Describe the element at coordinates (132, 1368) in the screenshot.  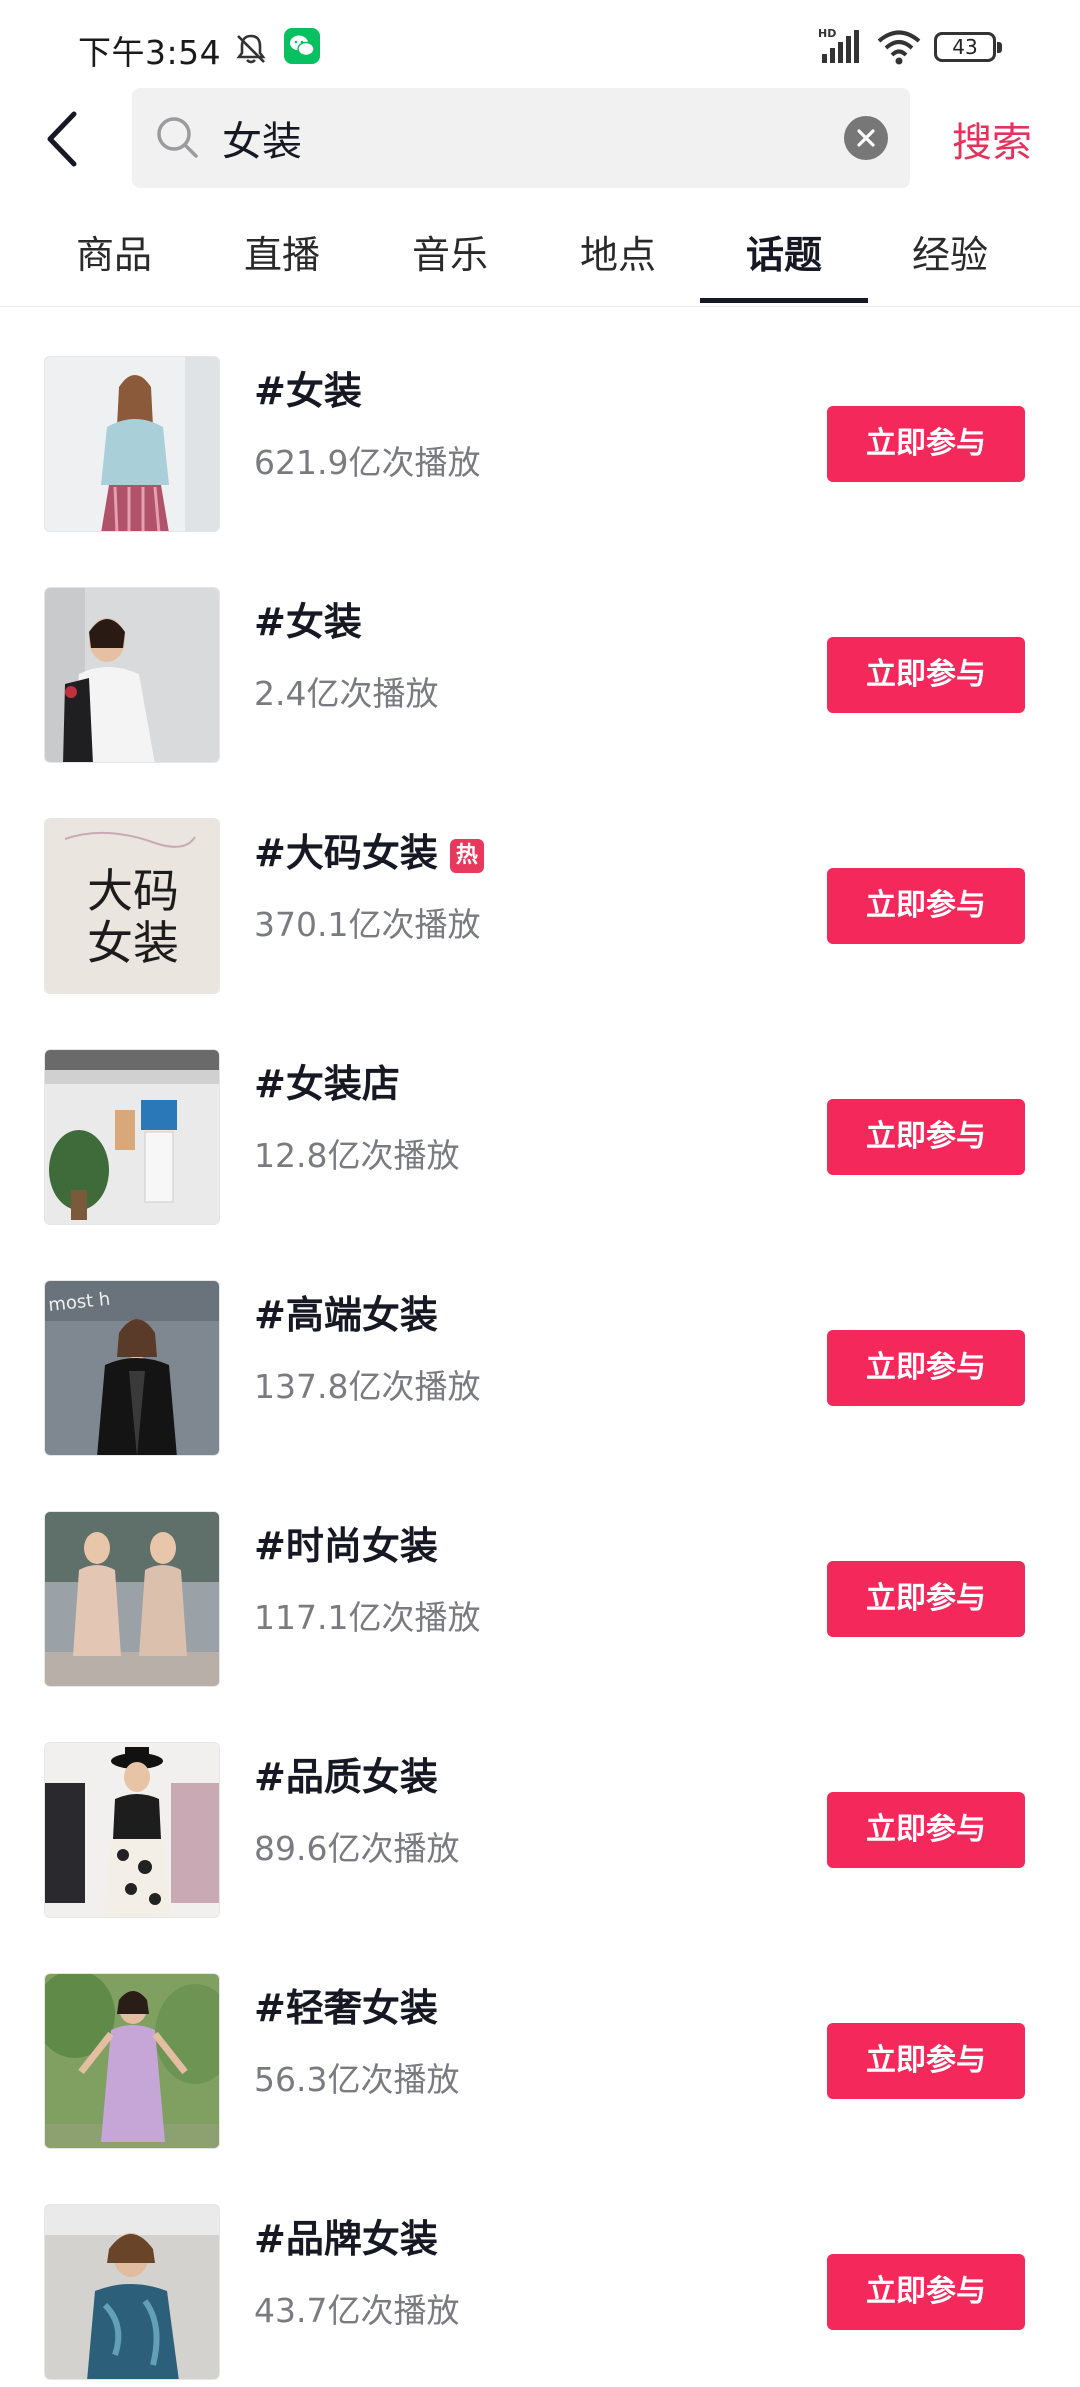
I see `topic-thumbnail: most h` at that location.